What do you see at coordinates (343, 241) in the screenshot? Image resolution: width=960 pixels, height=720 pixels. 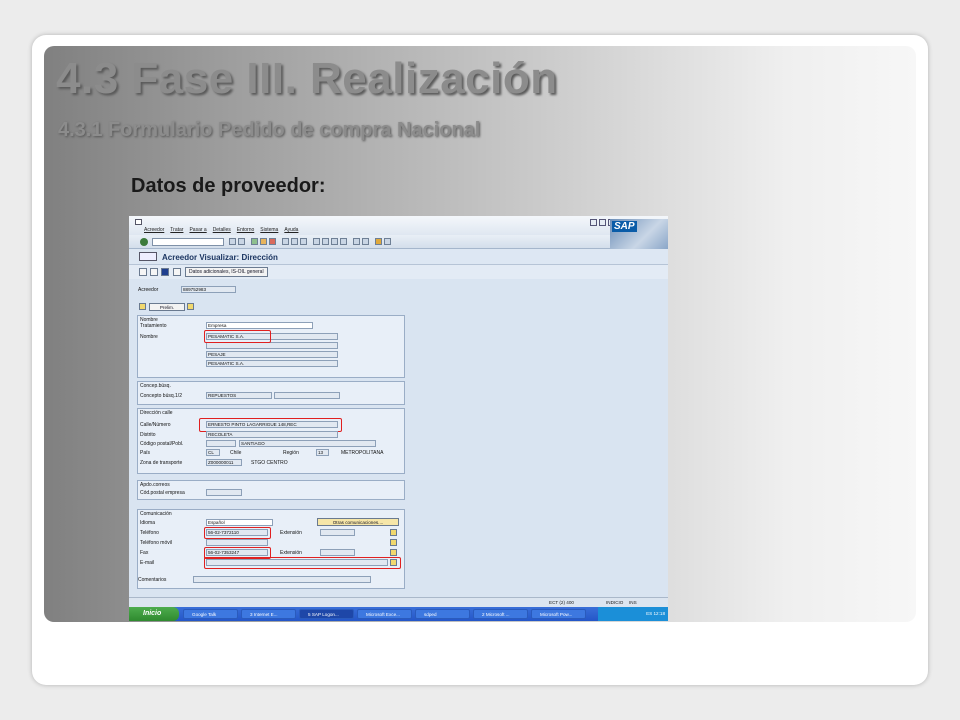 I see `last-page-icon` at bounding box center [343, 241].